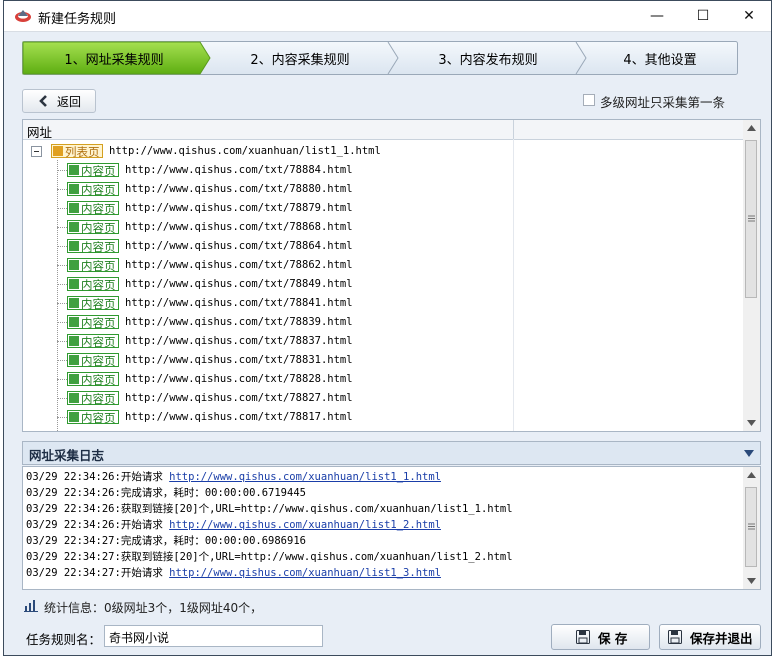 The image size is (780, 660). I want to click on tree-child-row: 内容页 http://www.qishus.com/txt/78862.html, so click(268, 265).